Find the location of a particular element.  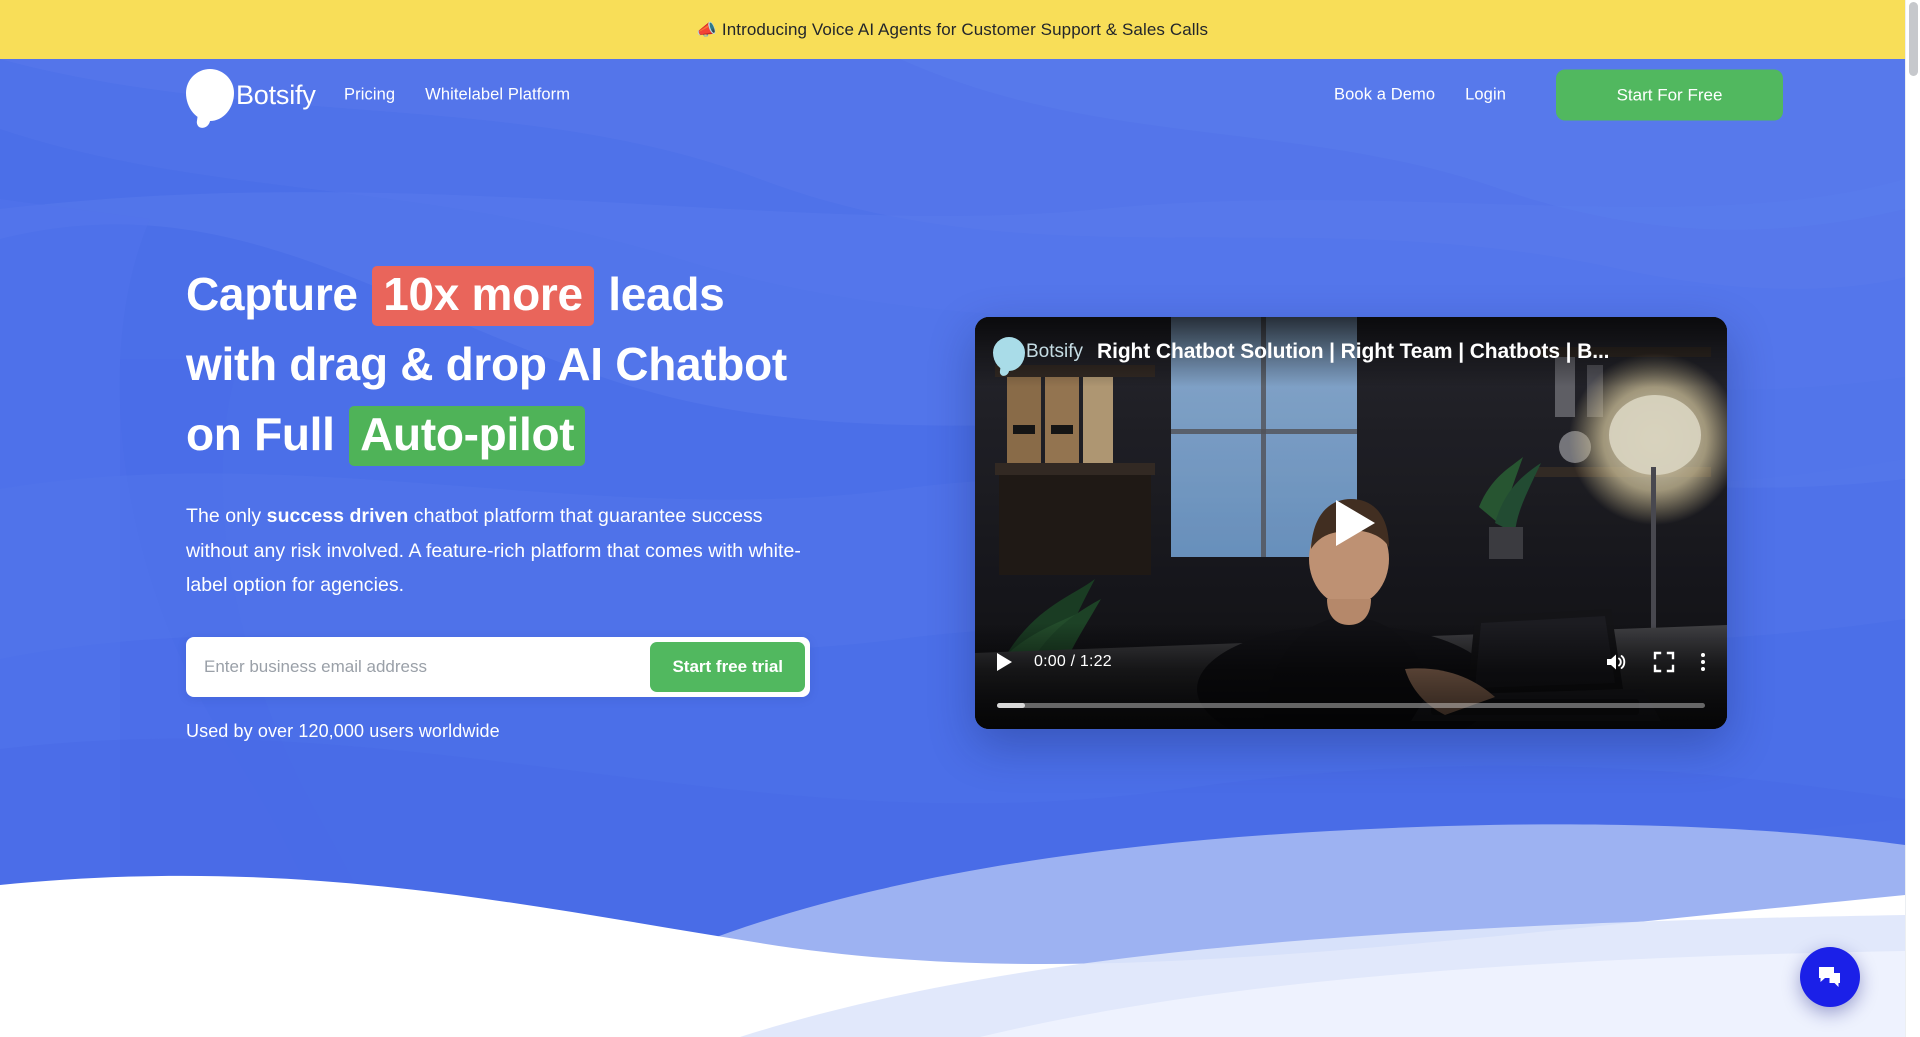

browser-scrollbar is located at coordinates (1912, 518).